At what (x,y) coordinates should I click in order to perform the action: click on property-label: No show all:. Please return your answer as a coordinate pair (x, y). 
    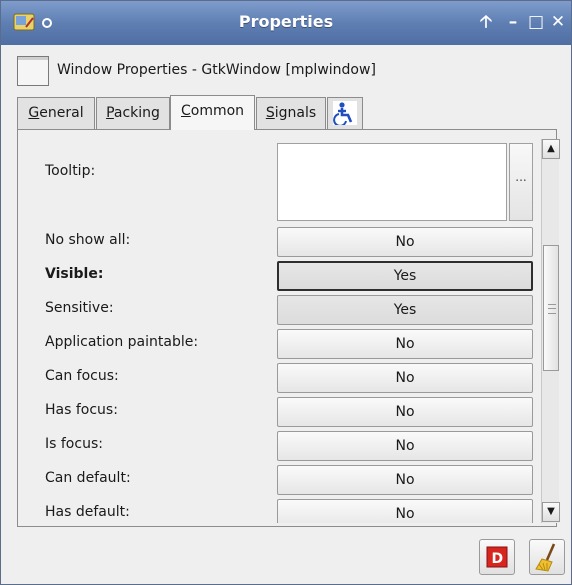
    Looking at the image, I should click on (88, 240).